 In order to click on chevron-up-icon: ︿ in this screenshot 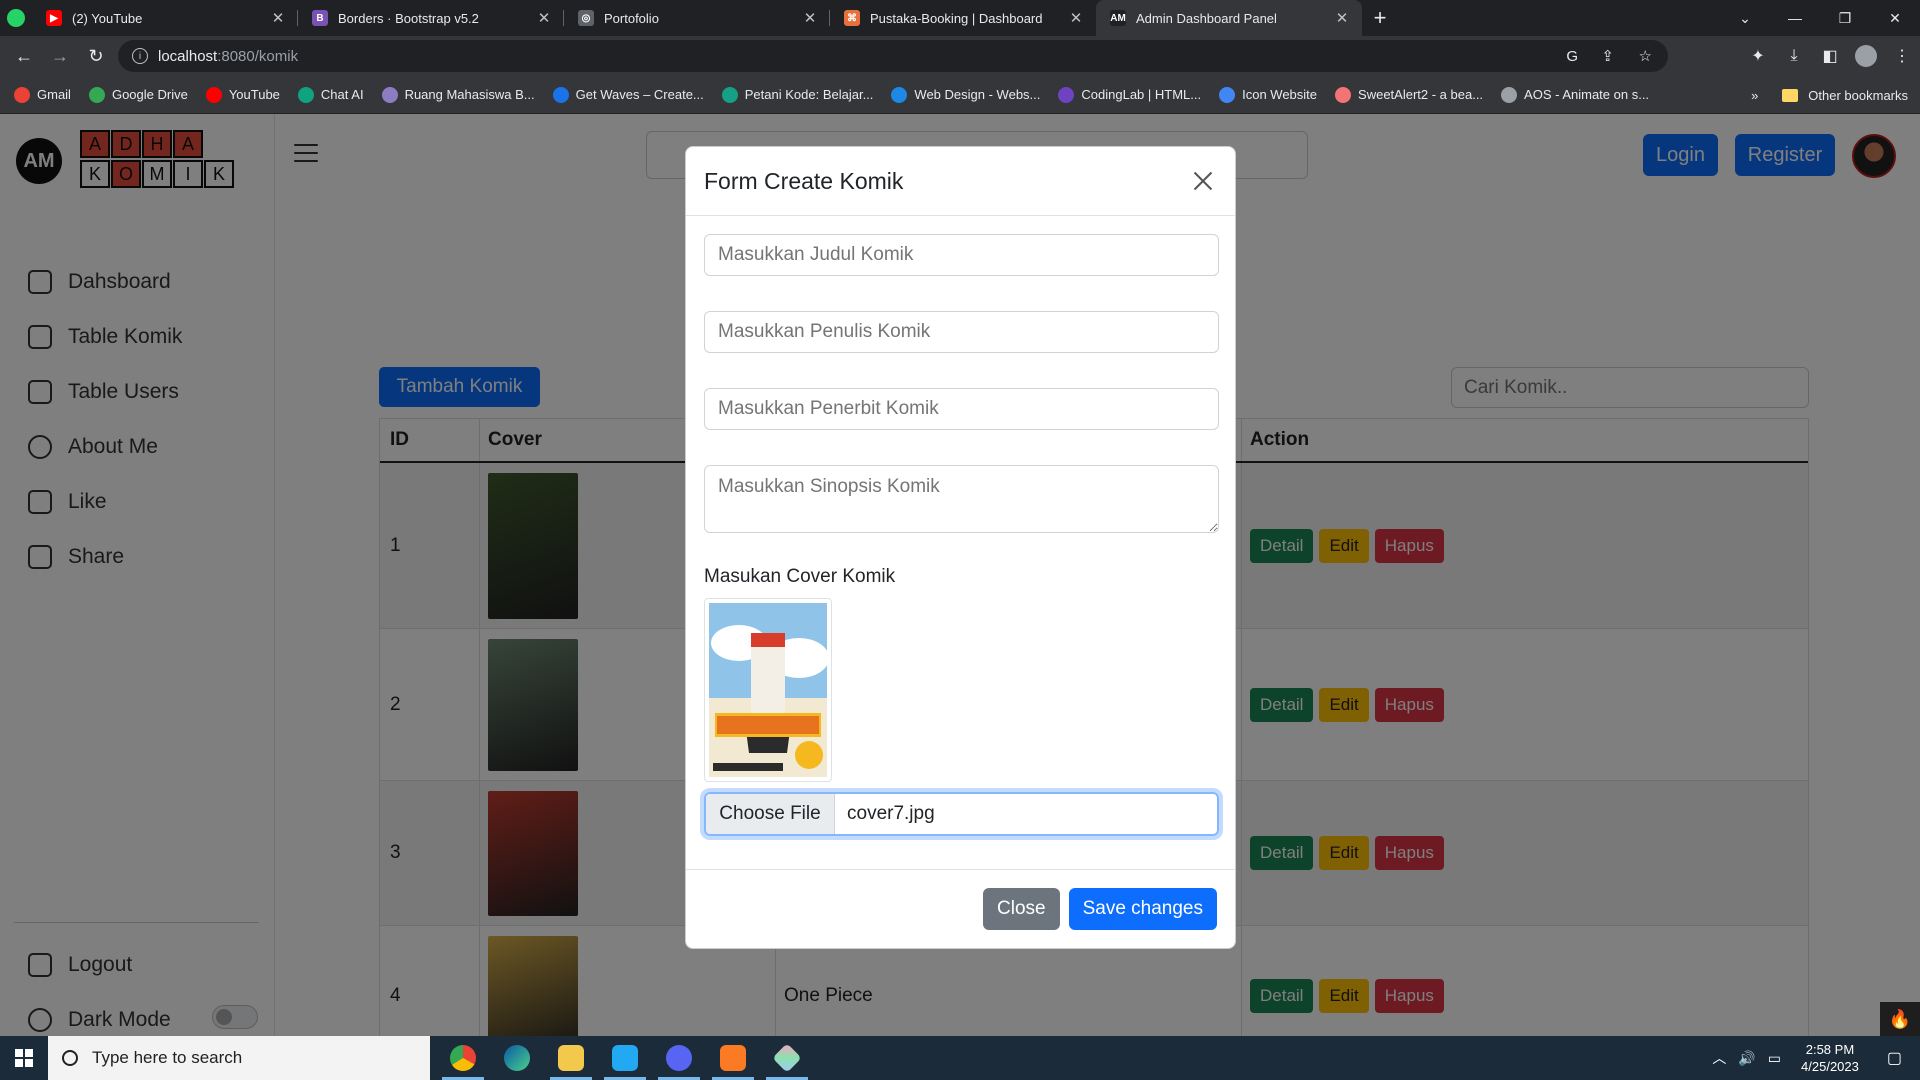, I will do `click(1719, 1058)`.